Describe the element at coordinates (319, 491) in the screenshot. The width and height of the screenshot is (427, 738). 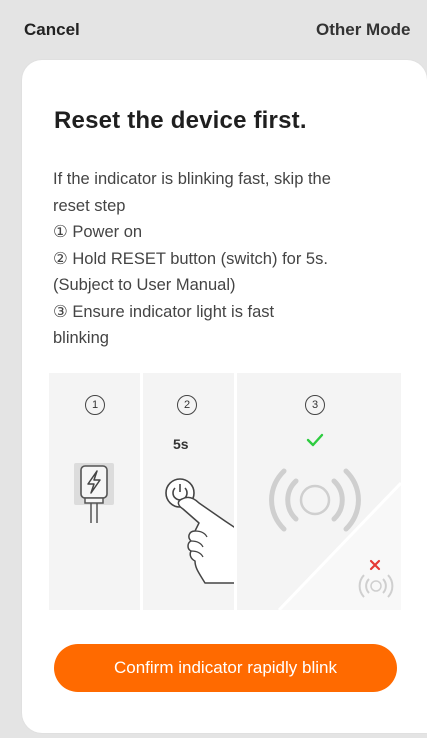
I see `step-3-panel: 3` at that location.